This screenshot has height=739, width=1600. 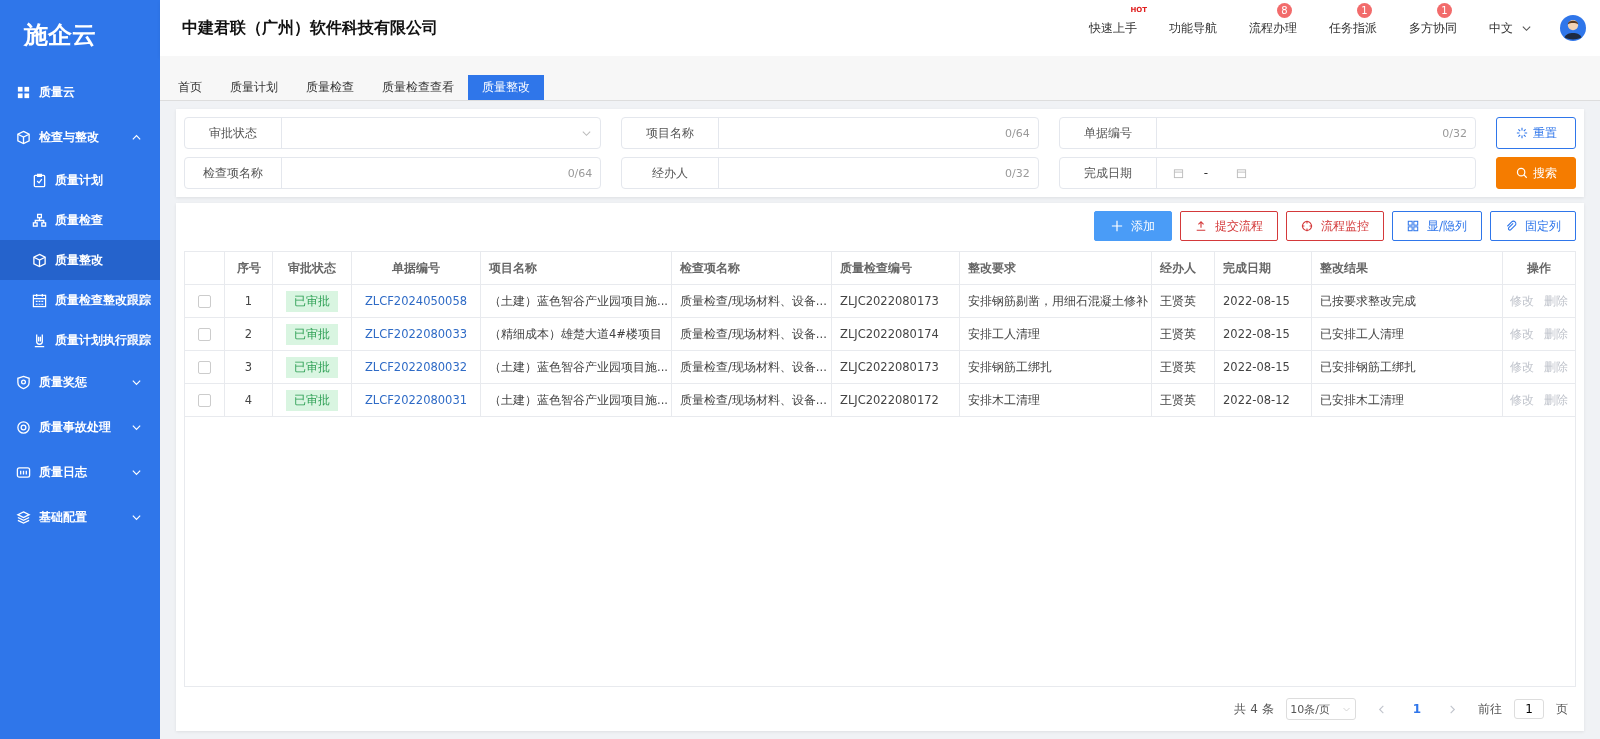 What do you see at coordinates (416, 400) in the screenshot?
I see `document-link: ZLCF2022080031` at bounding box center [416, 400].